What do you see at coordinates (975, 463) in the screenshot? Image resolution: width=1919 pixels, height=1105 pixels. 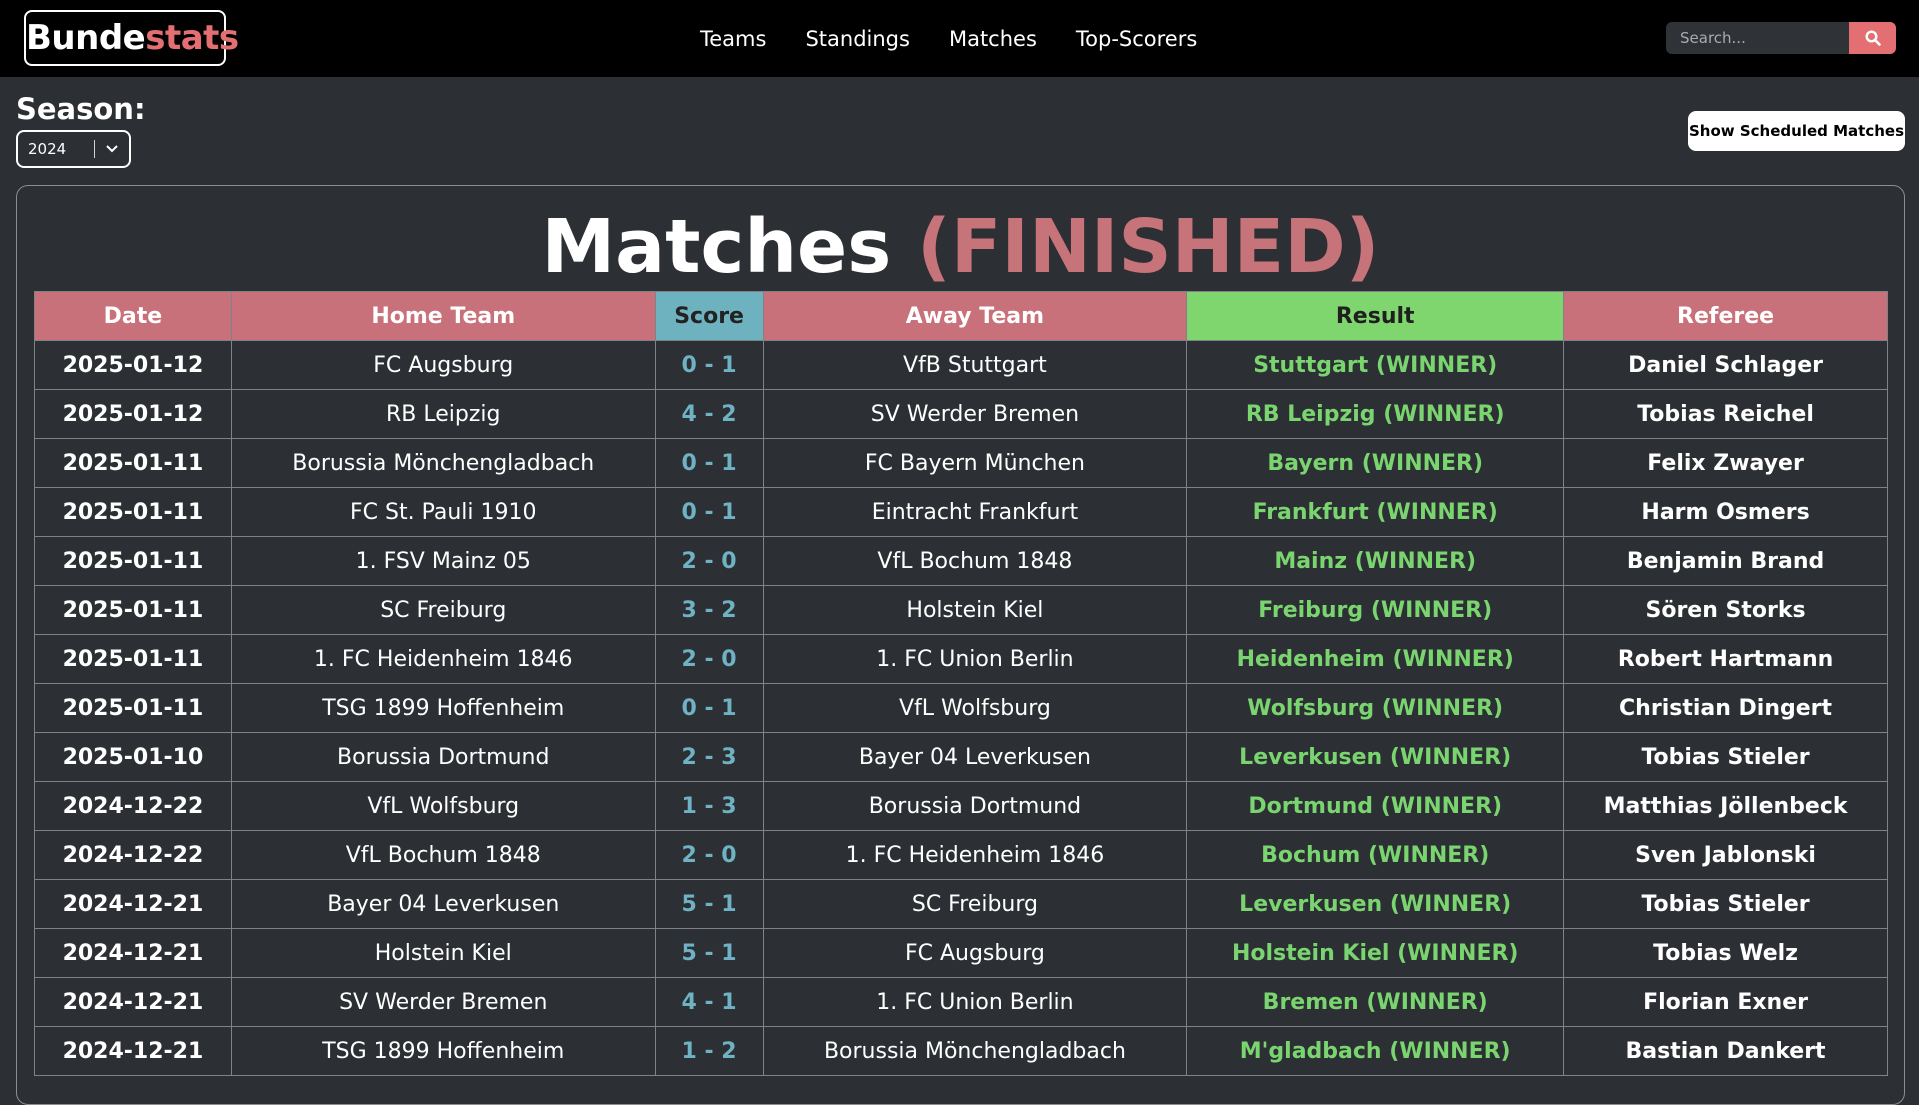 I see `away-team-cell: FC Bayern München` at bounding box center [975, 463].